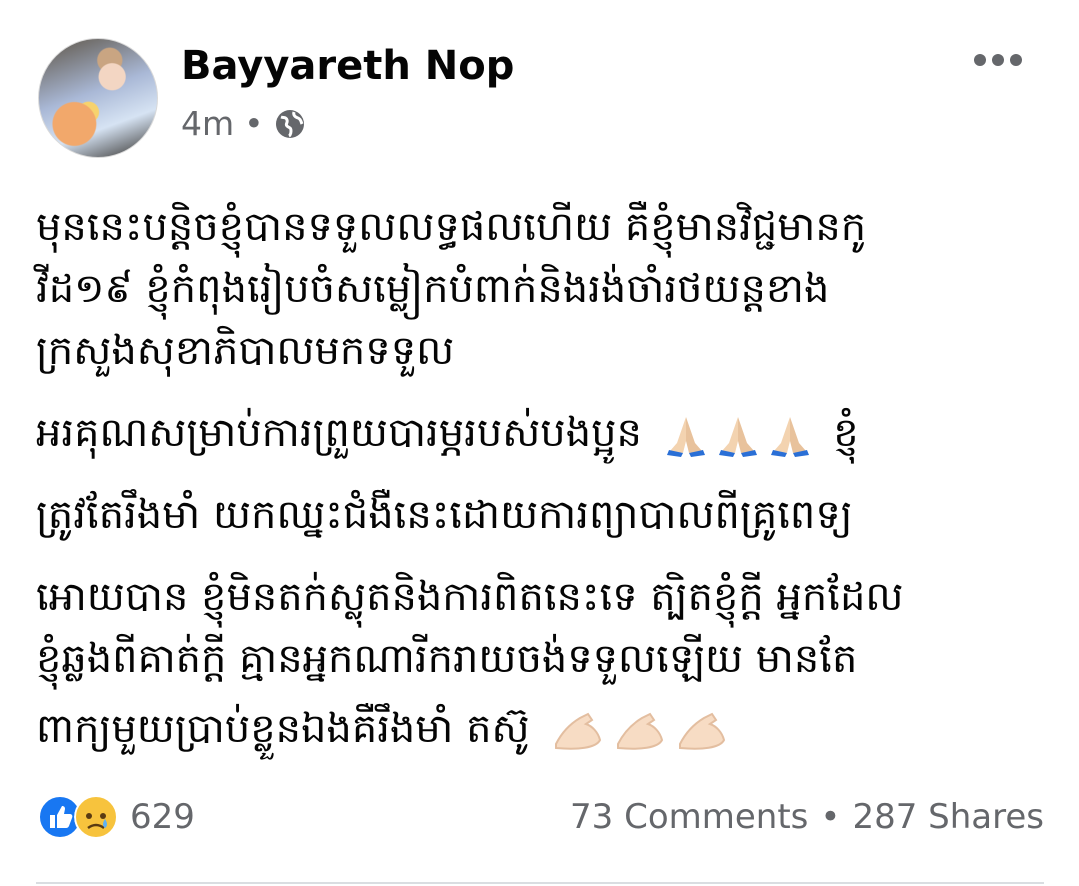 This screenshot has height=886, width=1079. I want to click on post-meta: 4m •, so click(243, 123).